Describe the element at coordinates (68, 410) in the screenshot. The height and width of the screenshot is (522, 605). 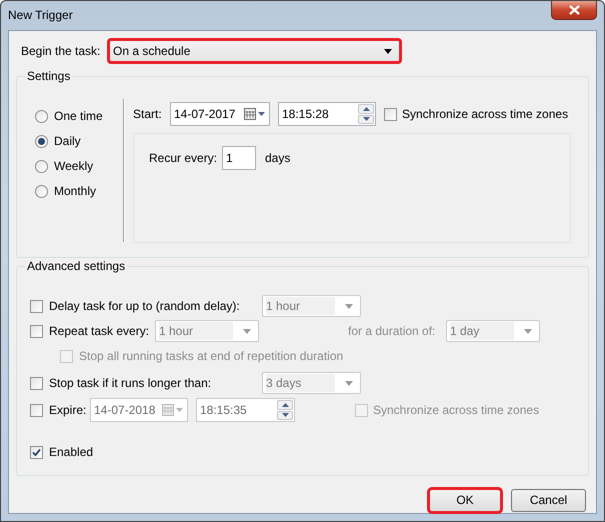
I see `checkbox-label: Expire:` at that location.